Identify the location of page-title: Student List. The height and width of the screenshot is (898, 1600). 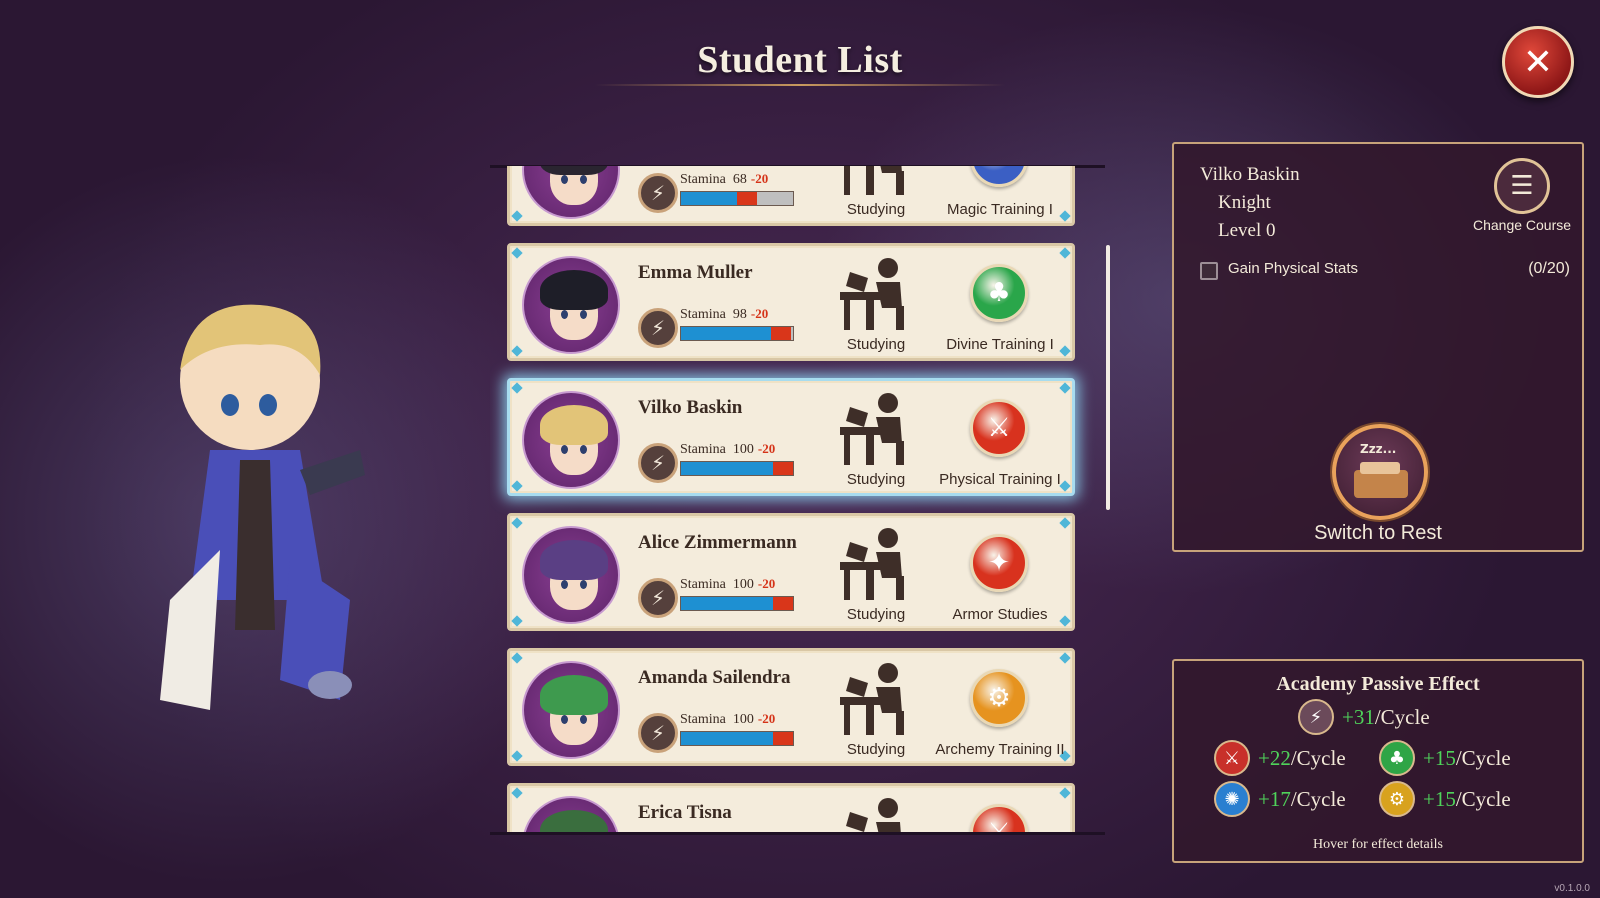
(800, 60).